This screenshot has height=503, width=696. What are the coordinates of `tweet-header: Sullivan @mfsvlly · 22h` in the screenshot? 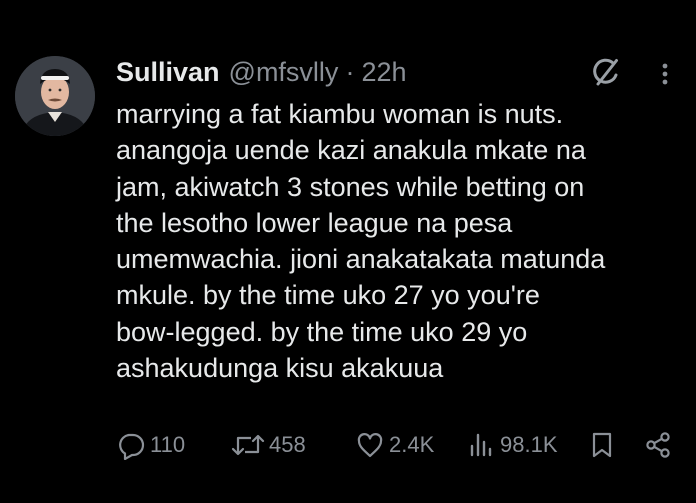 It's located at (261, 72).